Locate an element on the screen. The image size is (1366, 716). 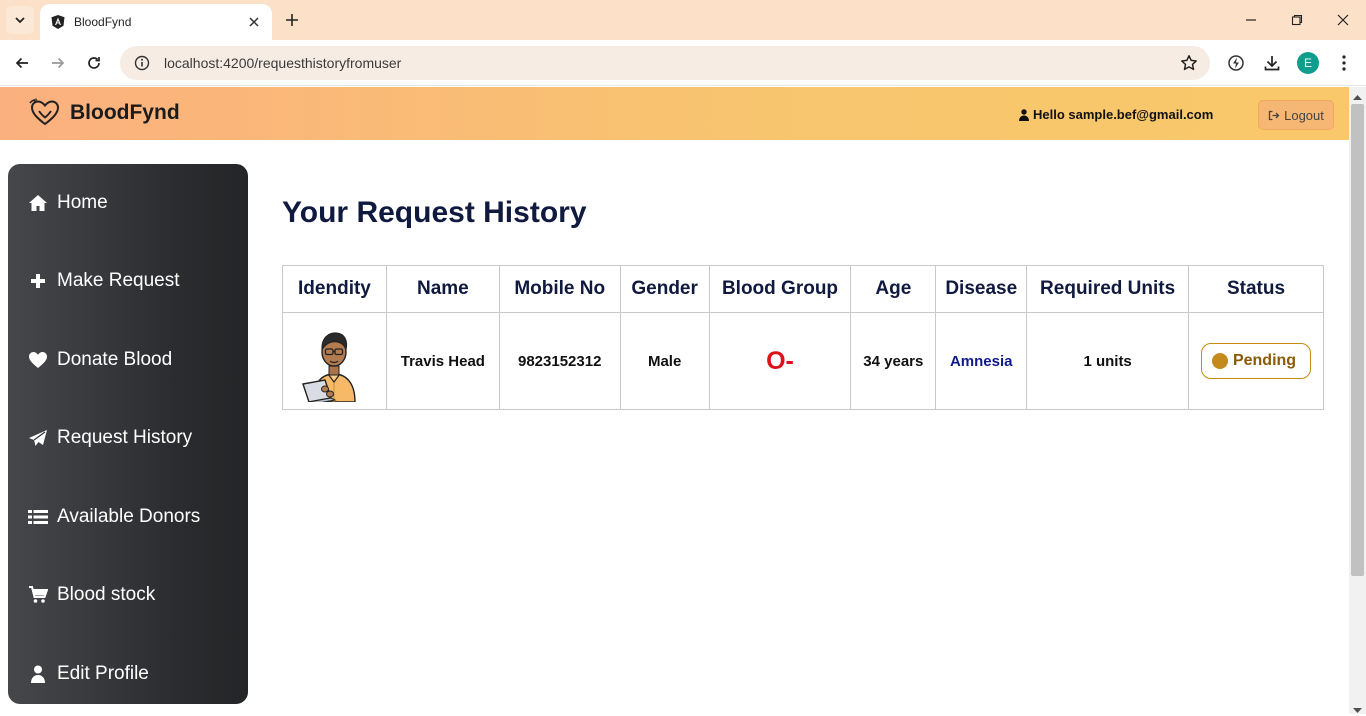
status-label: Pending is located at coordinates (1264, 360).